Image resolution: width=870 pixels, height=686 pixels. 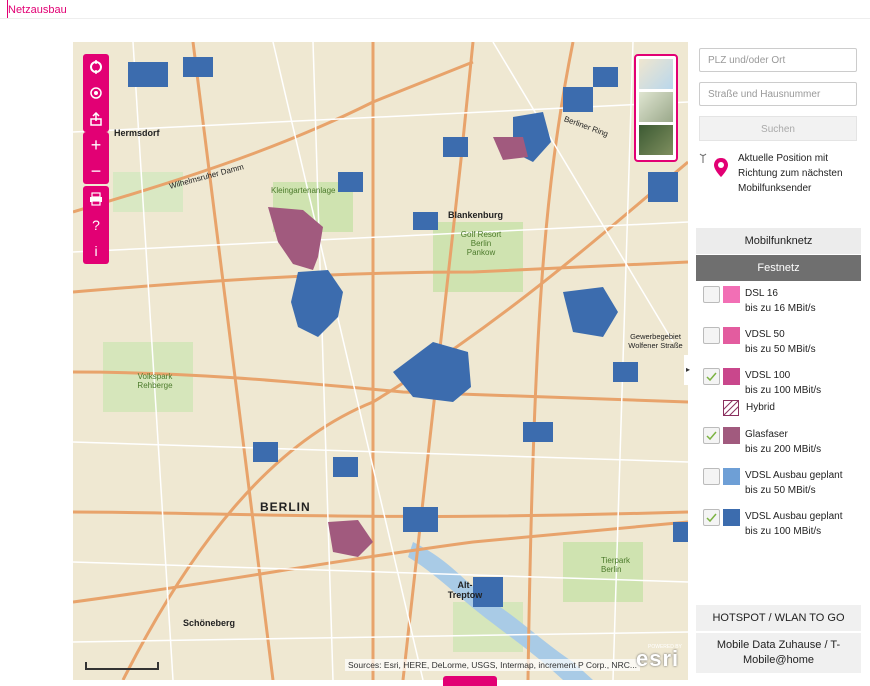 I want to click on legend-label: Glasfaser bis zu 200 MBit/s, so click(x=783, y=442).